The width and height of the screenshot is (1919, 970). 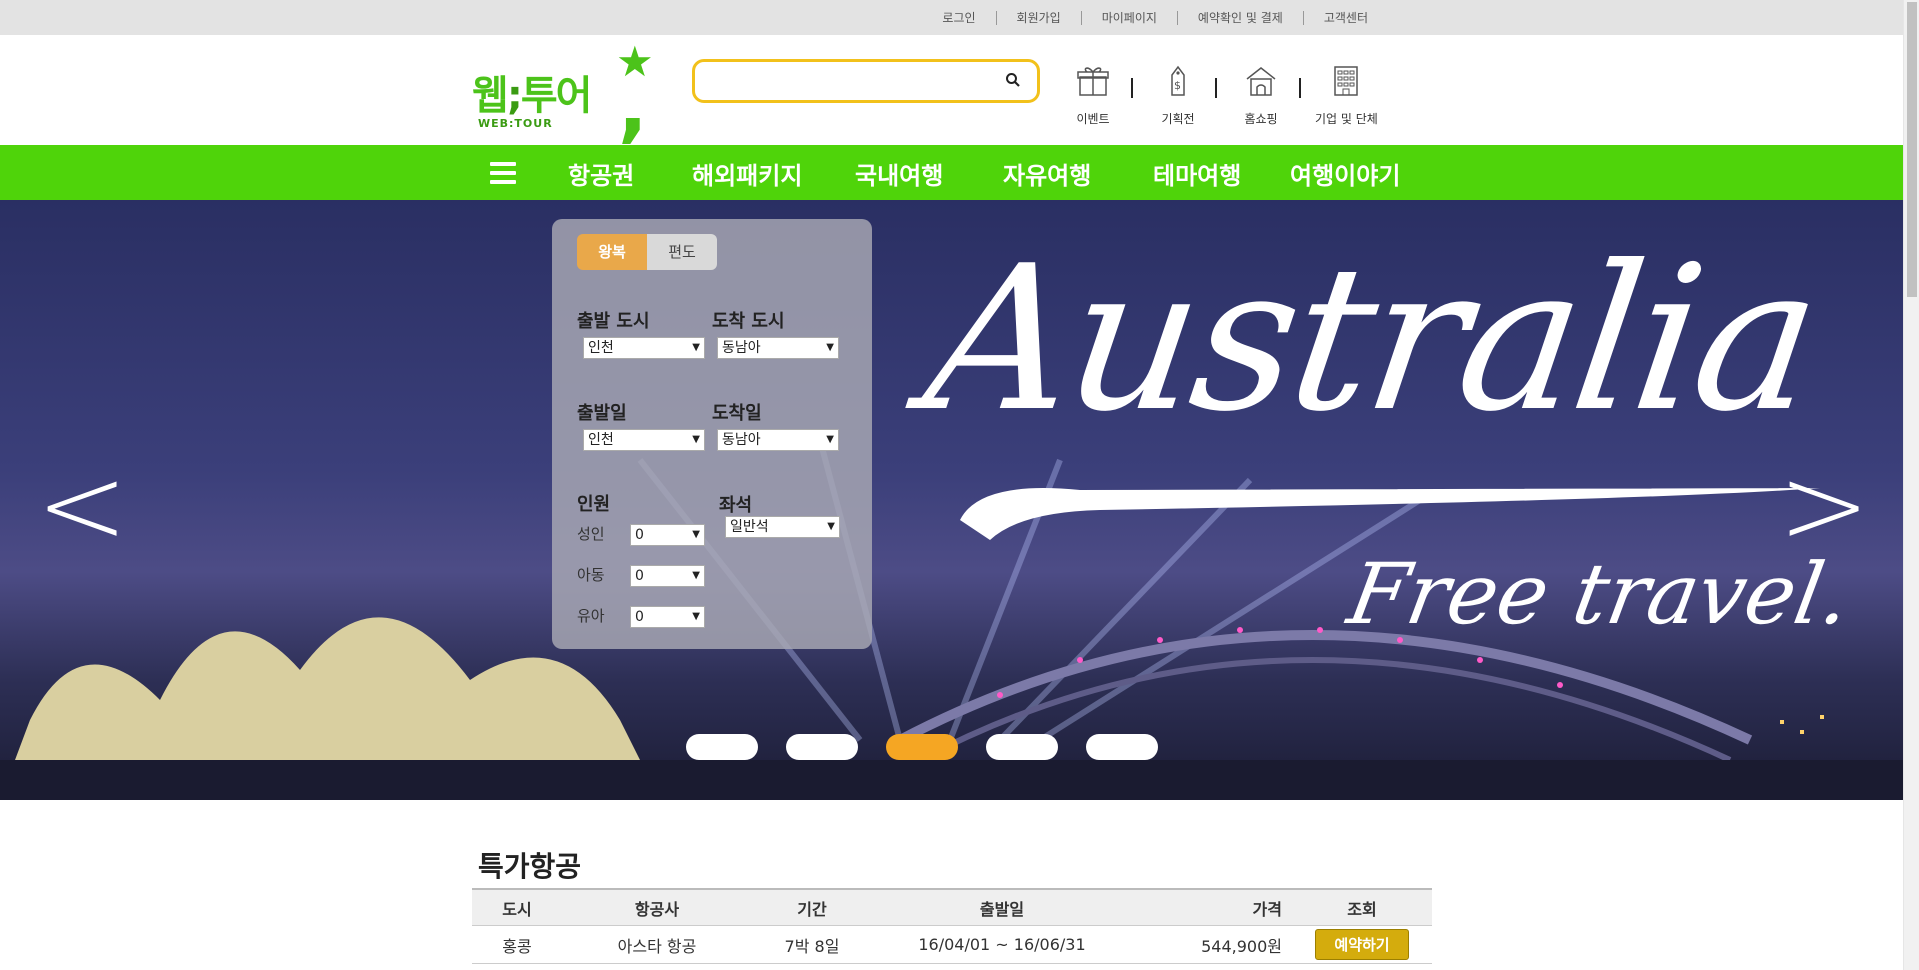 I want to click on column-header-airline: 항공사, so click(x=657, y=909).